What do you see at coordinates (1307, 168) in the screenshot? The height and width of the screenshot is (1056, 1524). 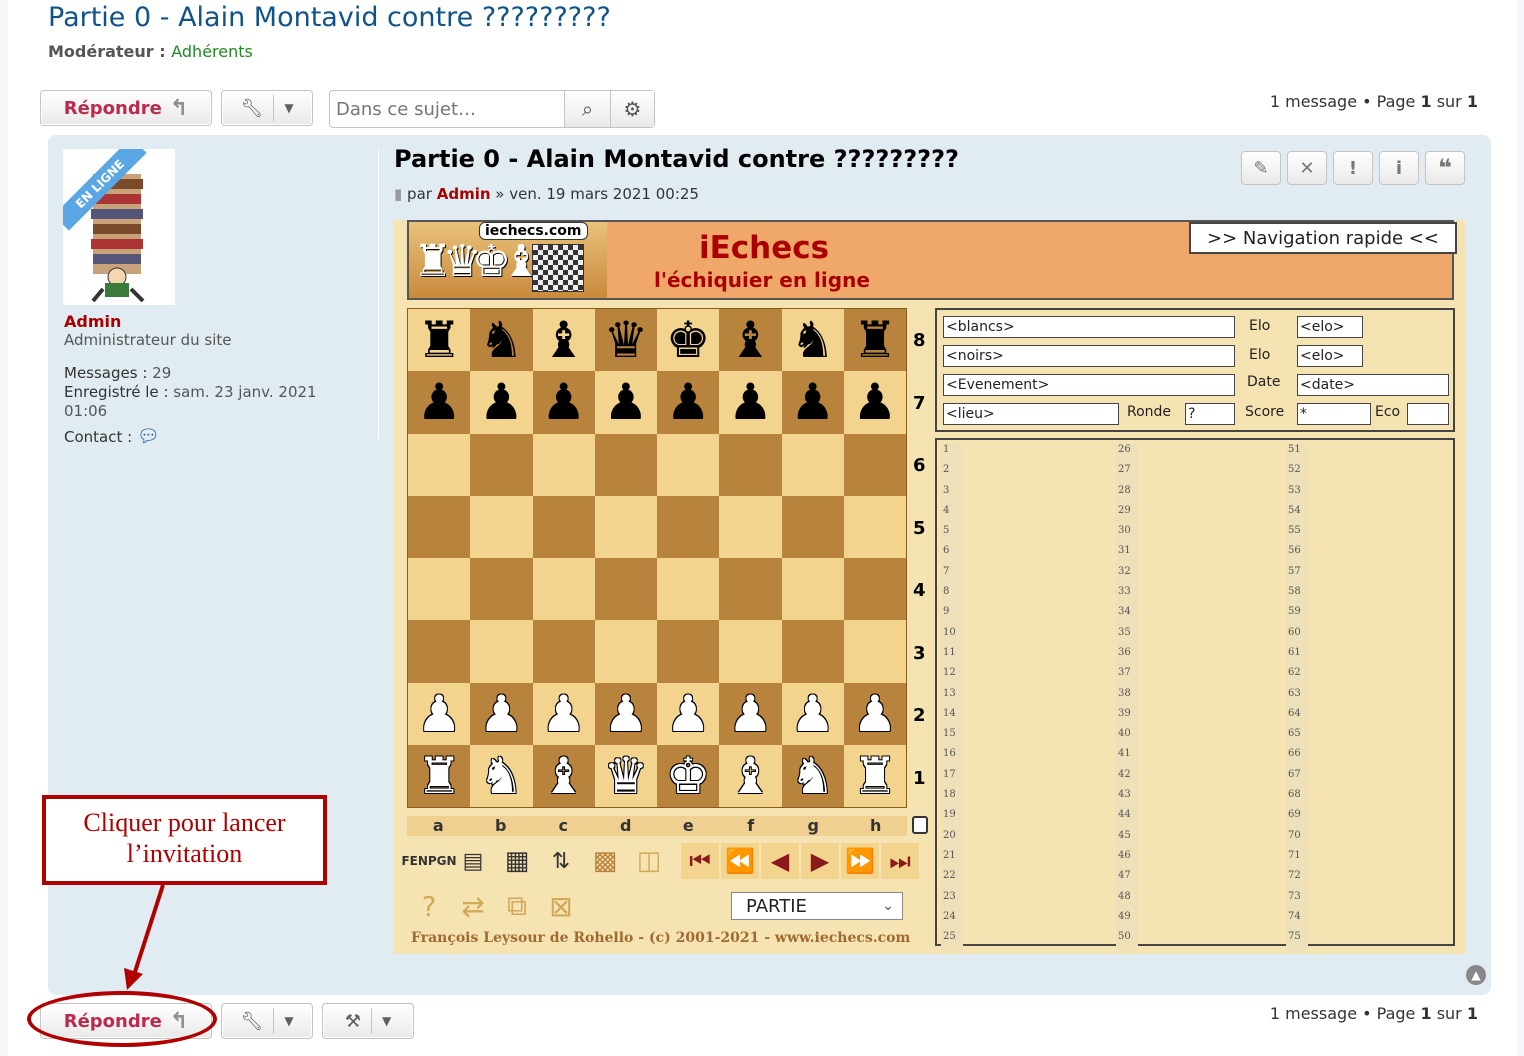 I see `delete-button: ✕` at bounding box center [1307, 168].